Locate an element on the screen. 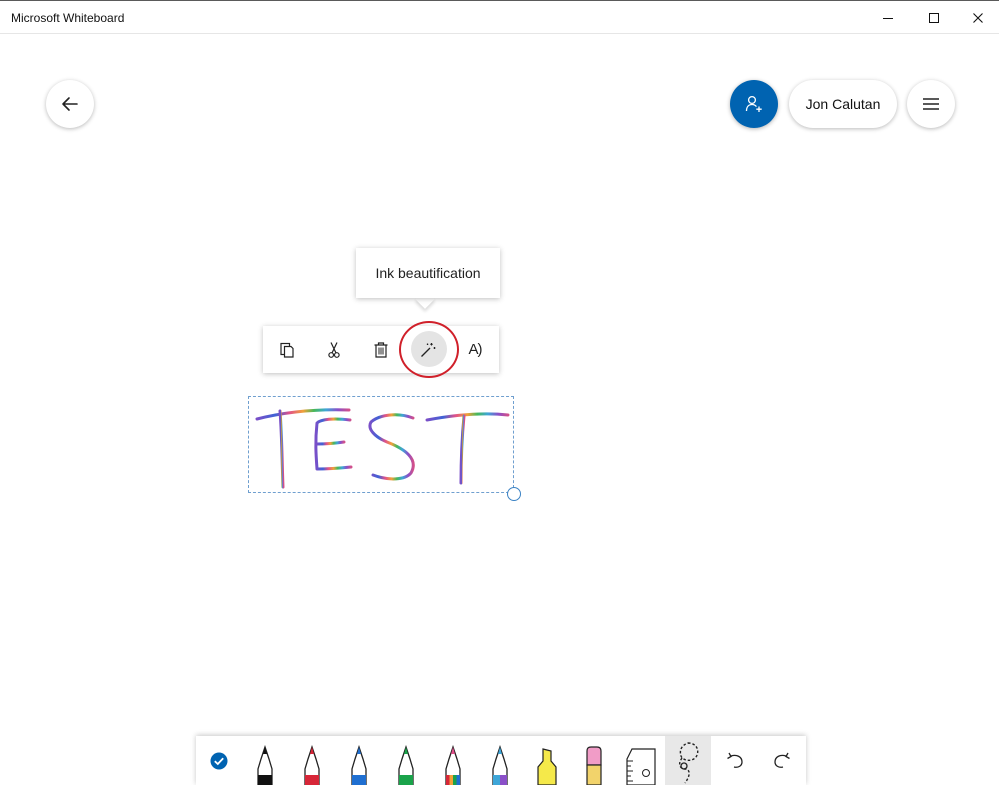 The height and width of the screenshot is (785, 999). galaxy-pen-button is located at coordinates (500, 760).